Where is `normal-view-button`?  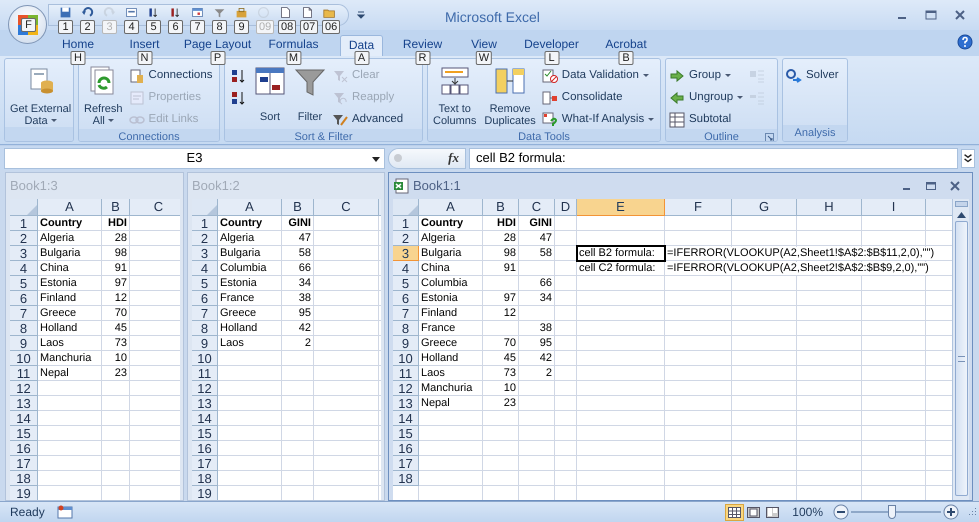
normal-view-button is located at coordinates (734, 512).